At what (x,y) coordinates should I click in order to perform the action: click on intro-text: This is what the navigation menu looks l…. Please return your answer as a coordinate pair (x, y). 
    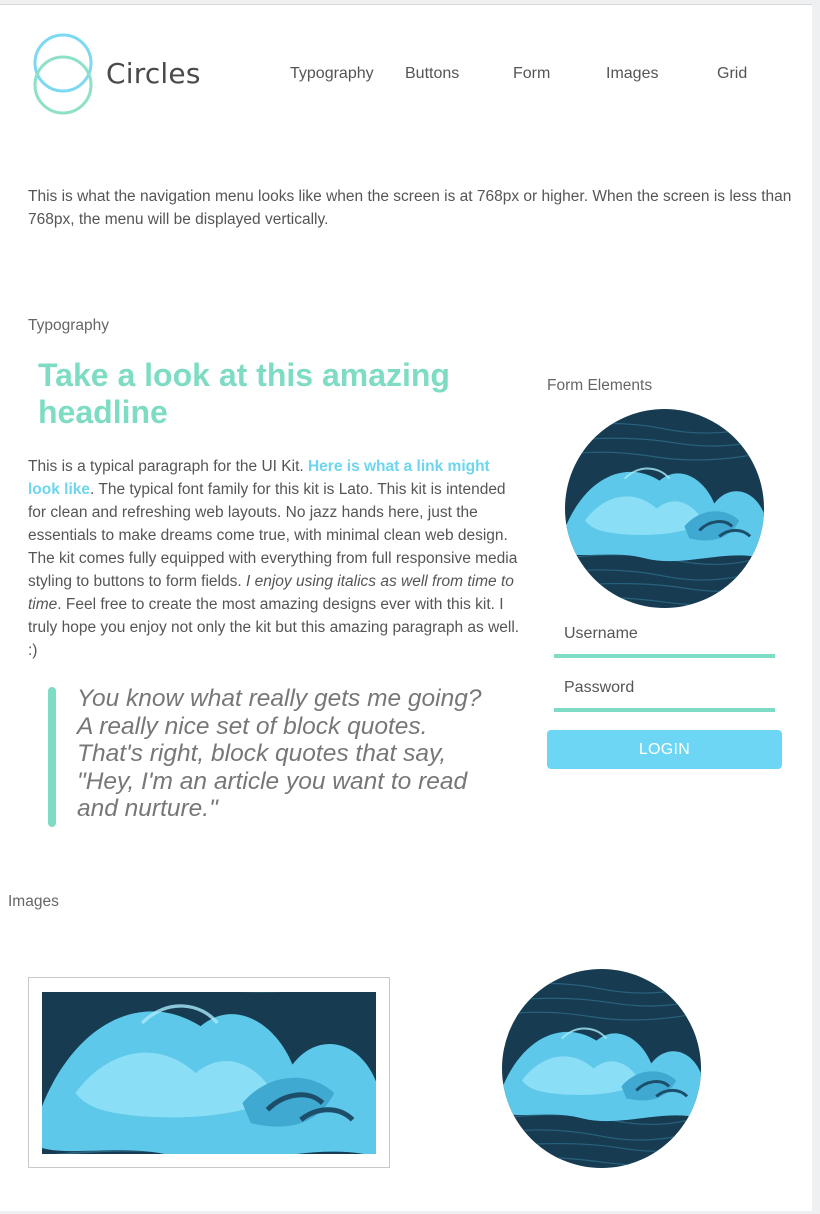
    Looking at the image, I should click on (410, 208).